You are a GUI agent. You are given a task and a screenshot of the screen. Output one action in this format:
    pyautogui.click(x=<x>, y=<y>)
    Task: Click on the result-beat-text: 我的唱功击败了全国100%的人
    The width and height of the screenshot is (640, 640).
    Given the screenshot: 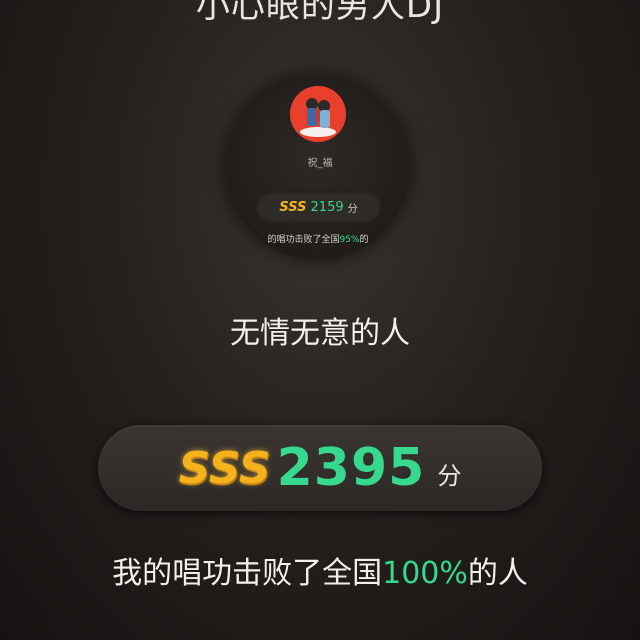 What is the action you would take?
    pyautogui.click(x=320, y=570)
    